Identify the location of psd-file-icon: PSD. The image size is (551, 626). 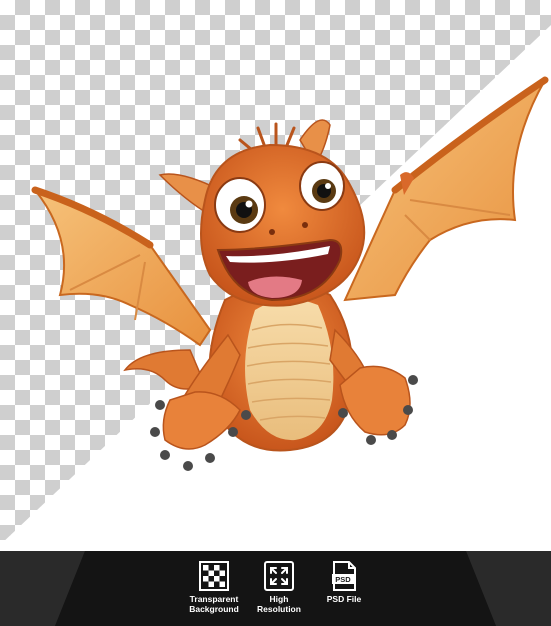
(344, 576).